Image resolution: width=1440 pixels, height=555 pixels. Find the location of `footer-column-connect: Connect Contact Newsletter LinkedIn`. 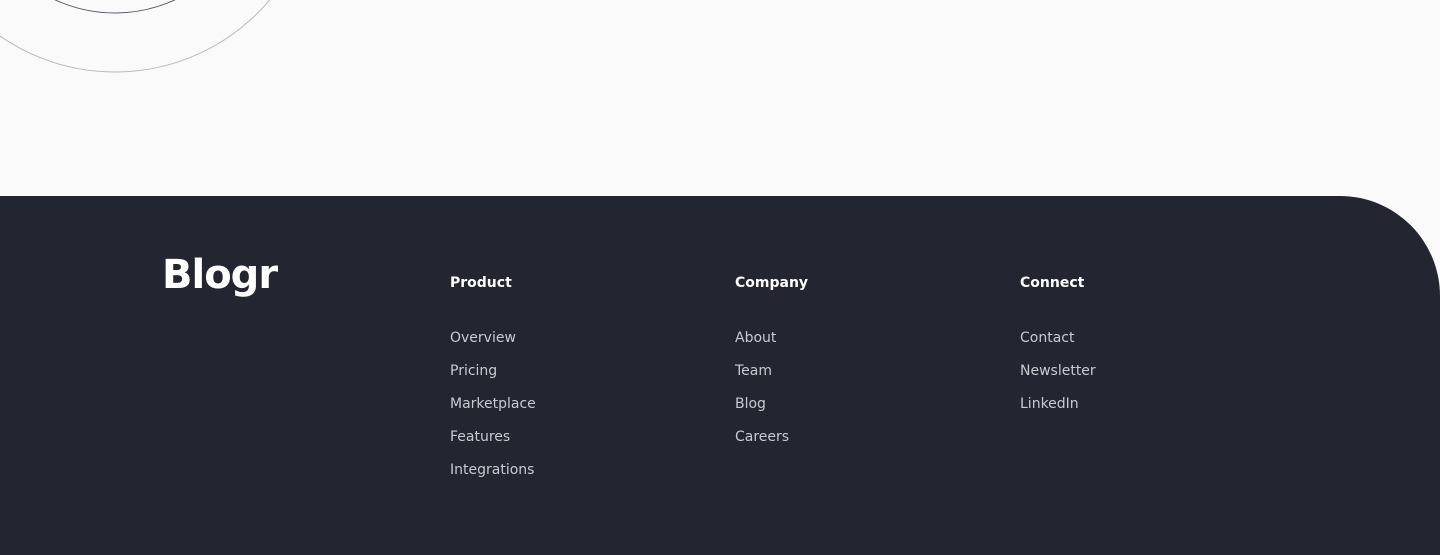

footer-column-connect: Connect Contact Newsletter LinkedIn is located at coordinates (1130, 350).